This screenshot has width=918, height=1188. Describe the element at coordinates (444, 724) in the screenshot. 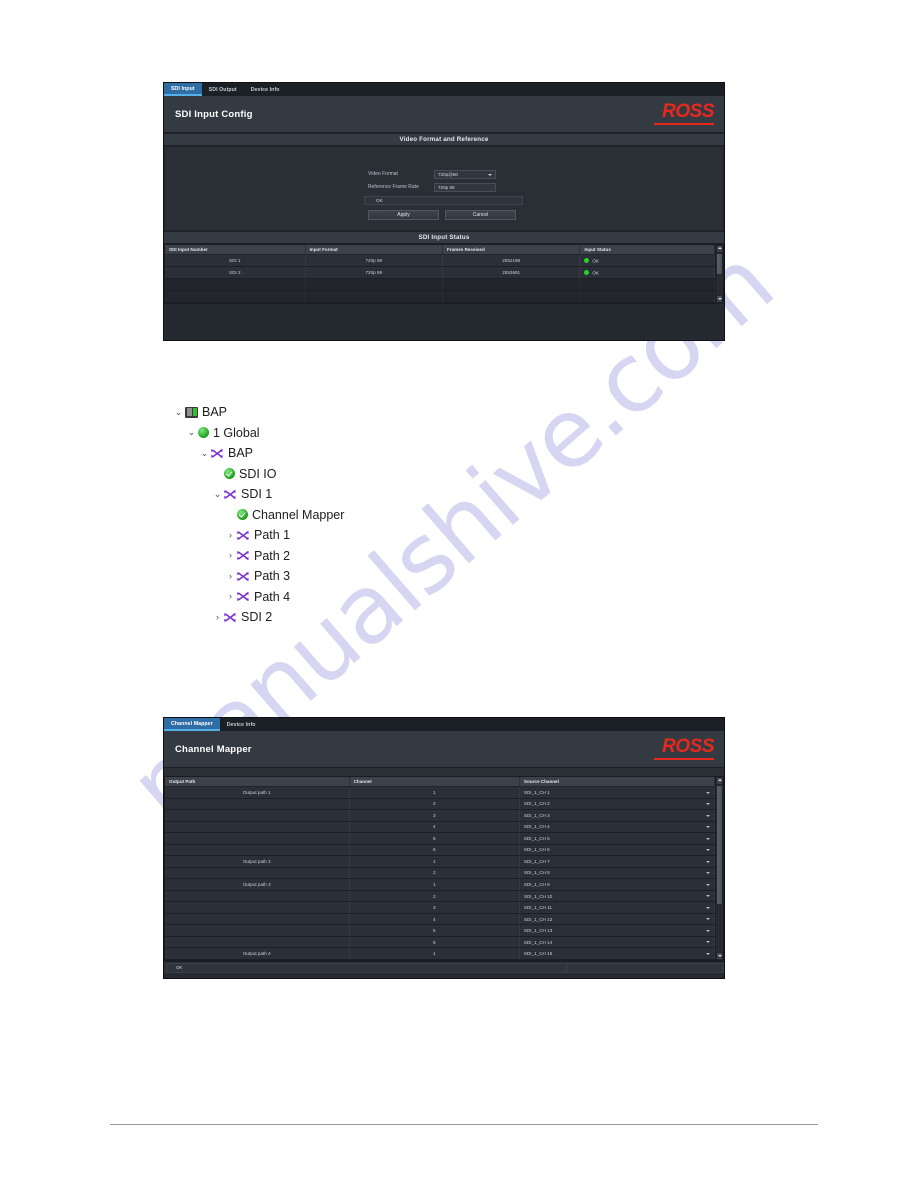

I see `cm-panel-tabbar: Channel Mapper Device Info` at that location.